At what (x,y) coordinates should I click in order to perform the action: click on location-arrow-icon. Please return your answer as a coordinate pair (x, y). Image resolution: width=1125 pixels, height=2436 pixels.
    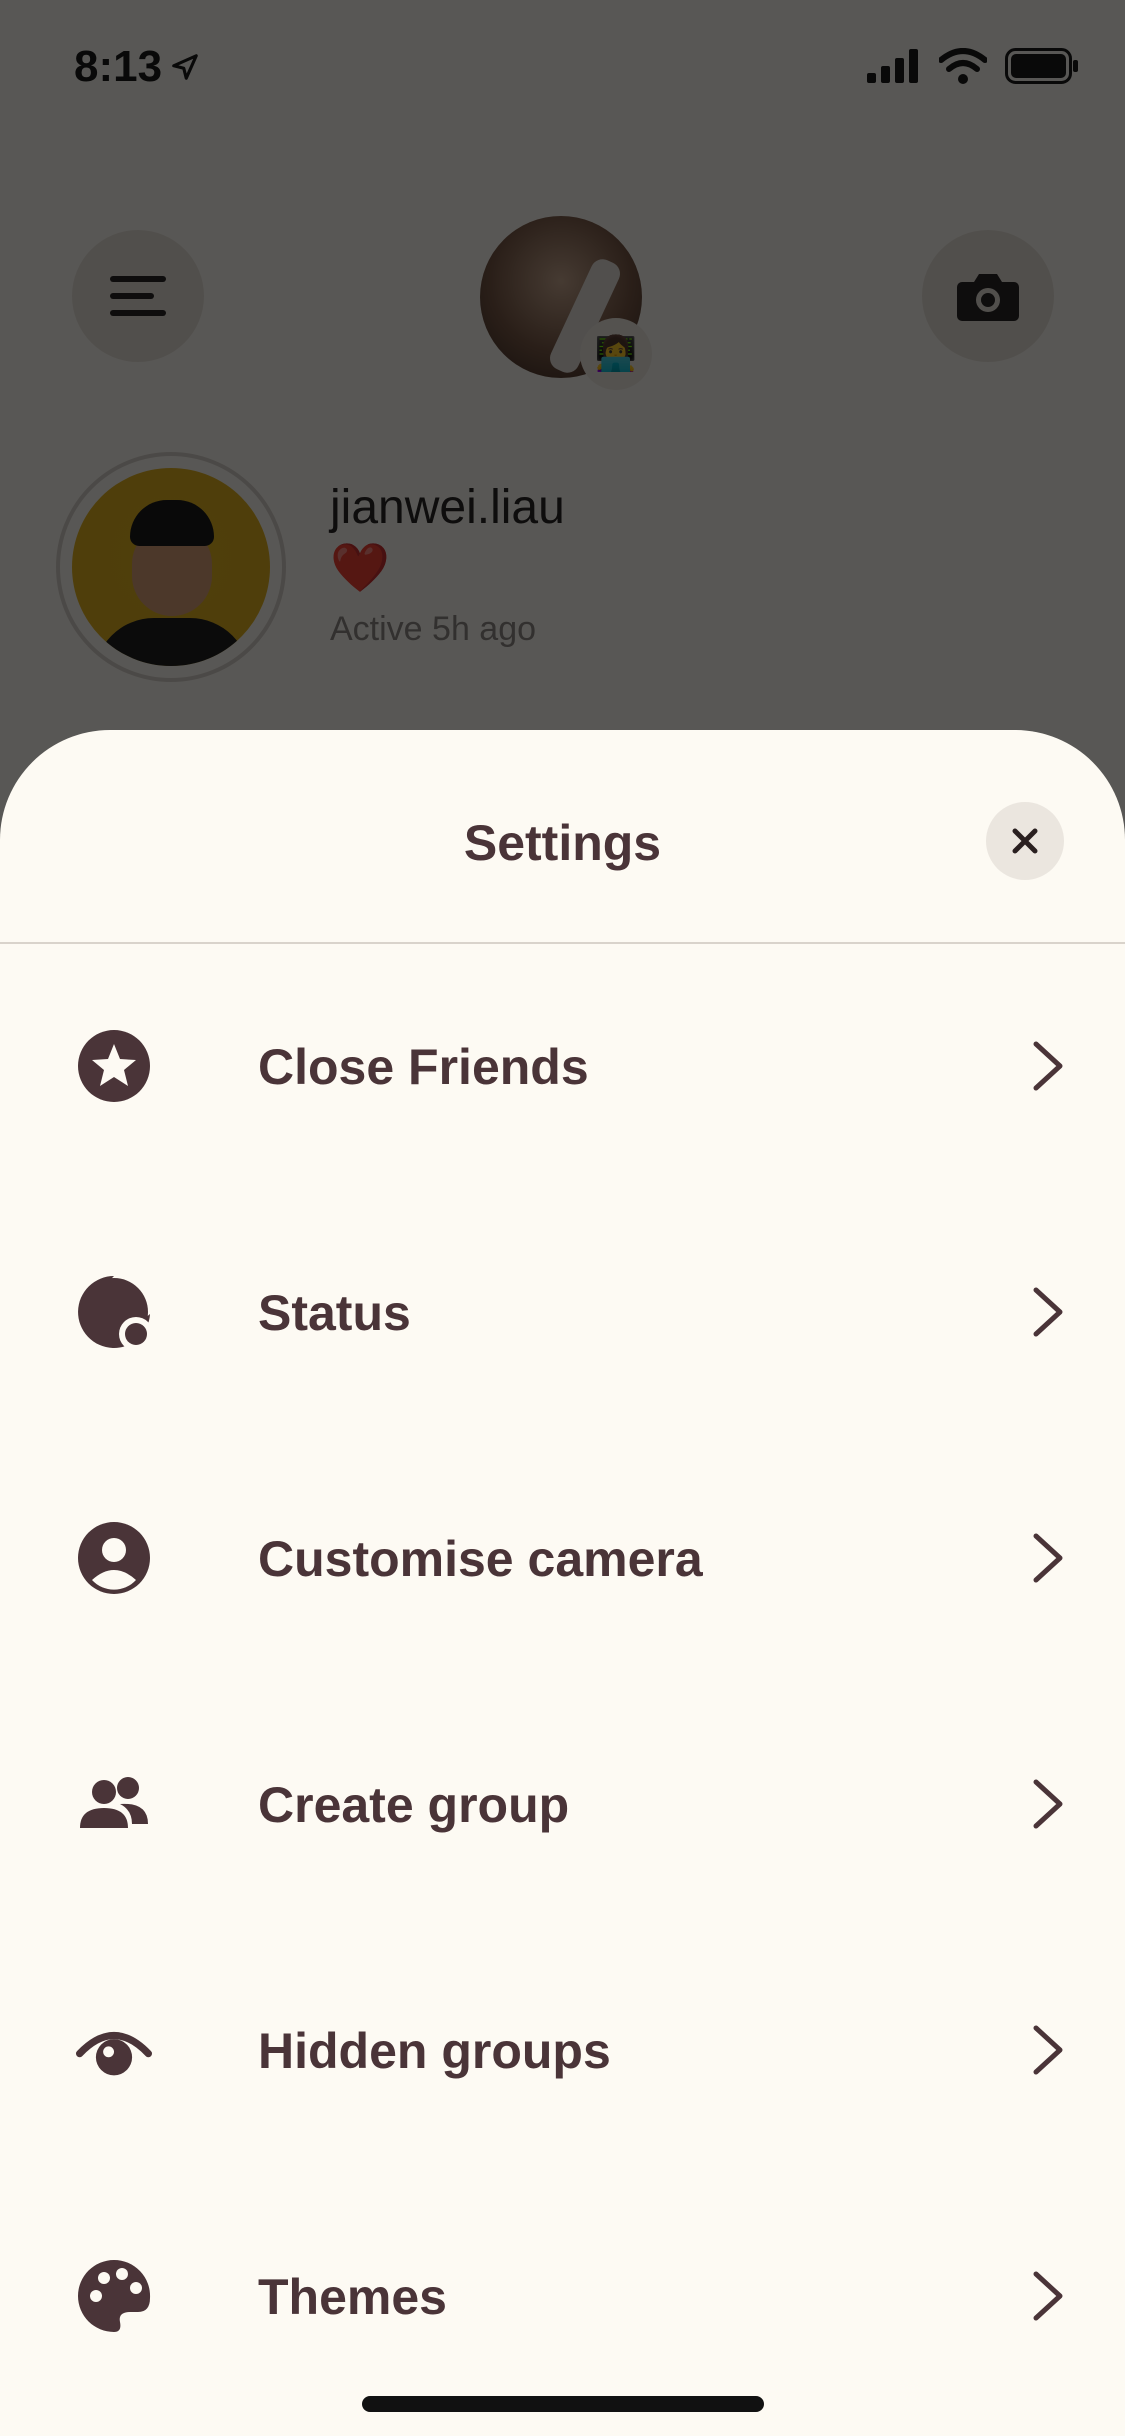
    Looking at the image, I should click on (185, 67).